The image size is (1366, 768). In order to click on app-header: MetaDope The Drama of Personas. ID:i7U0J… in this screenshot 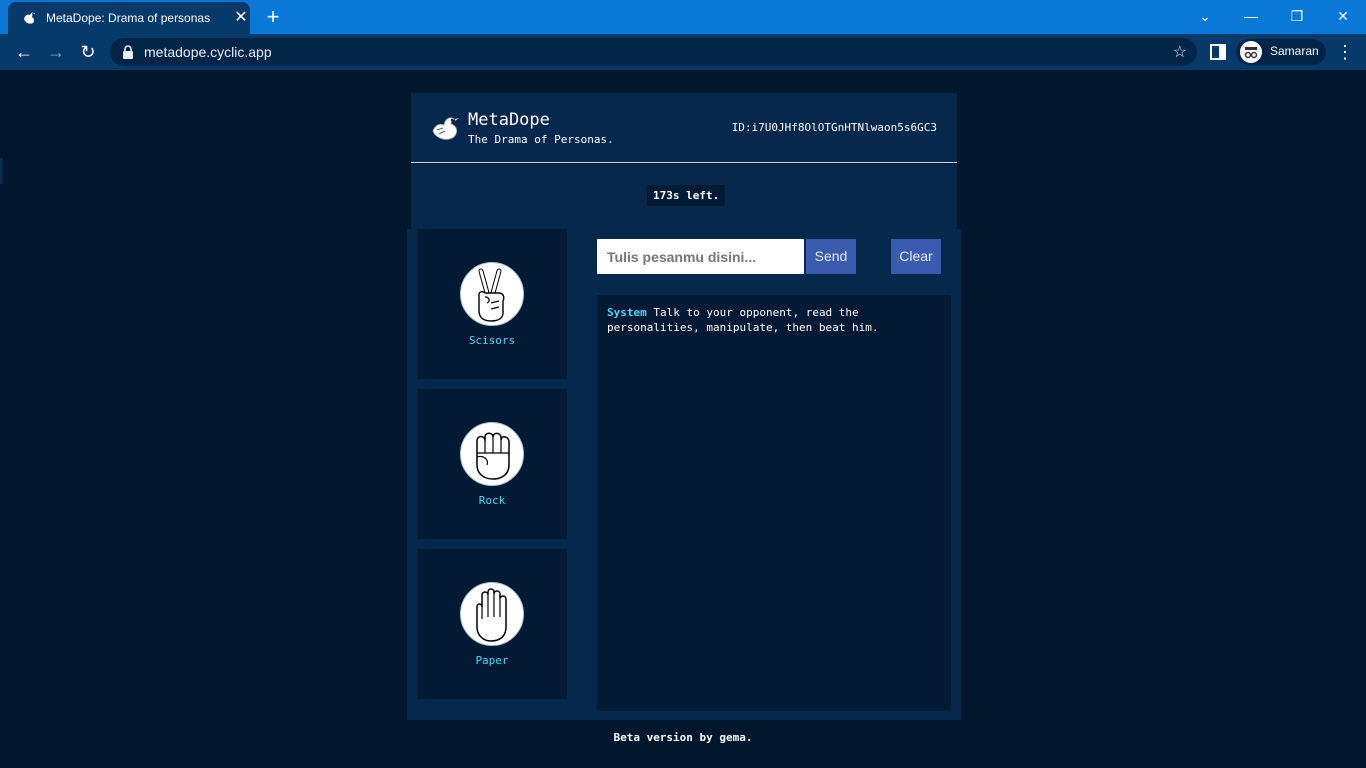, I will do `click(684, 128)`.